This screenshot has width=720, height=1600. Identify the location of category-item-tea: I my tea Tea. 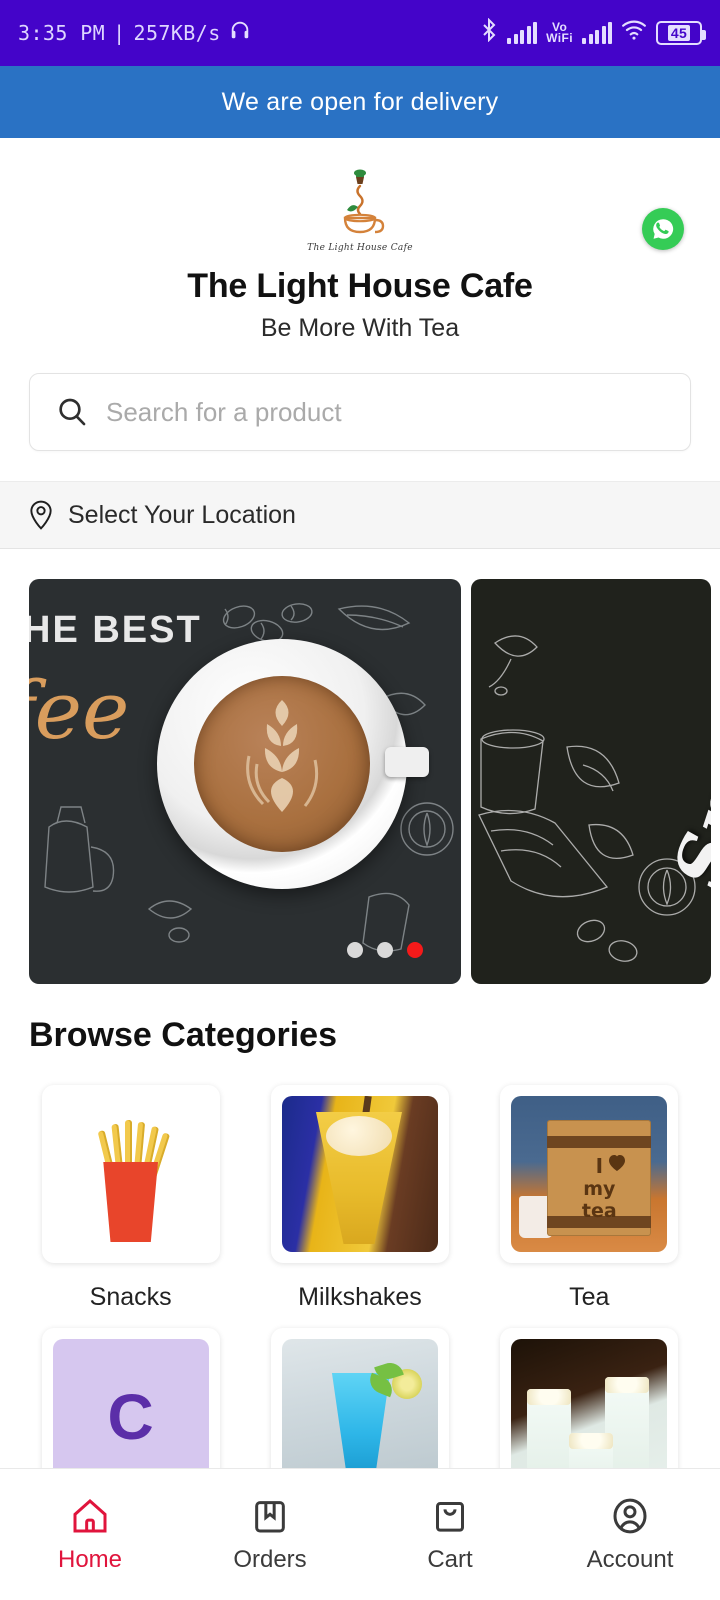
(589, 1198).